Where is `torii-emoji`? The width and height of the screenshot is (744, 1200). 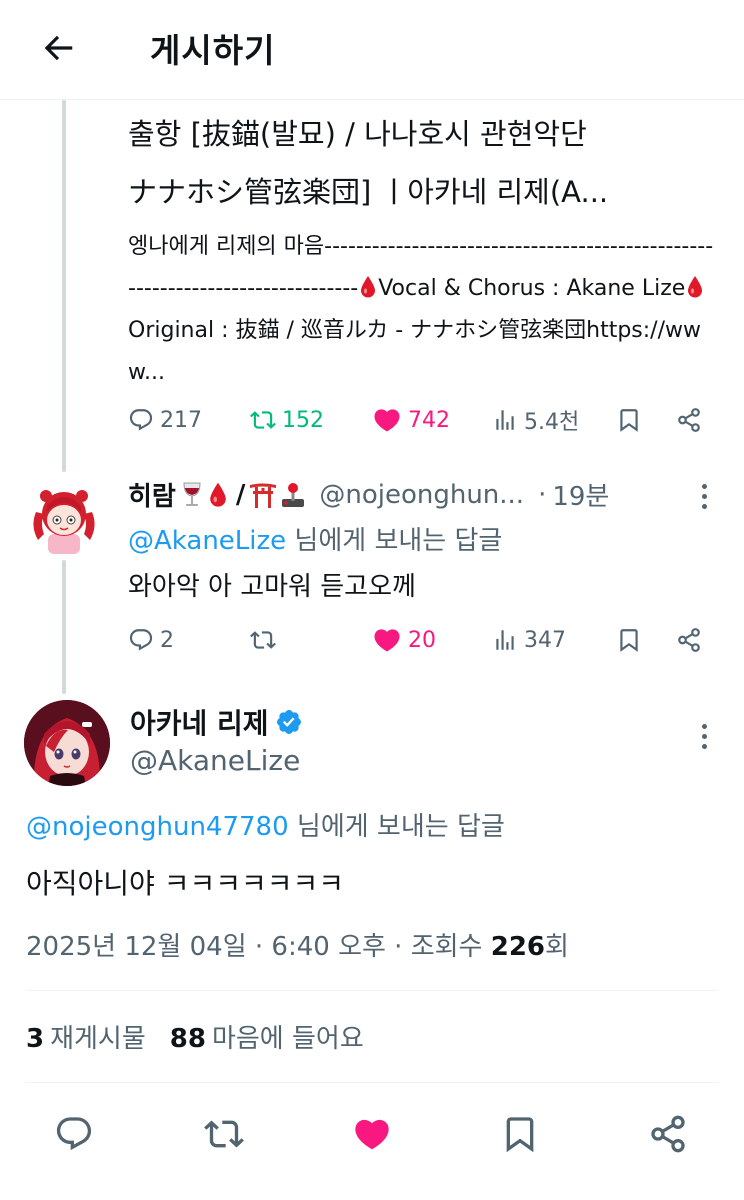 torii-emoji is located at coordinates (263, 495).